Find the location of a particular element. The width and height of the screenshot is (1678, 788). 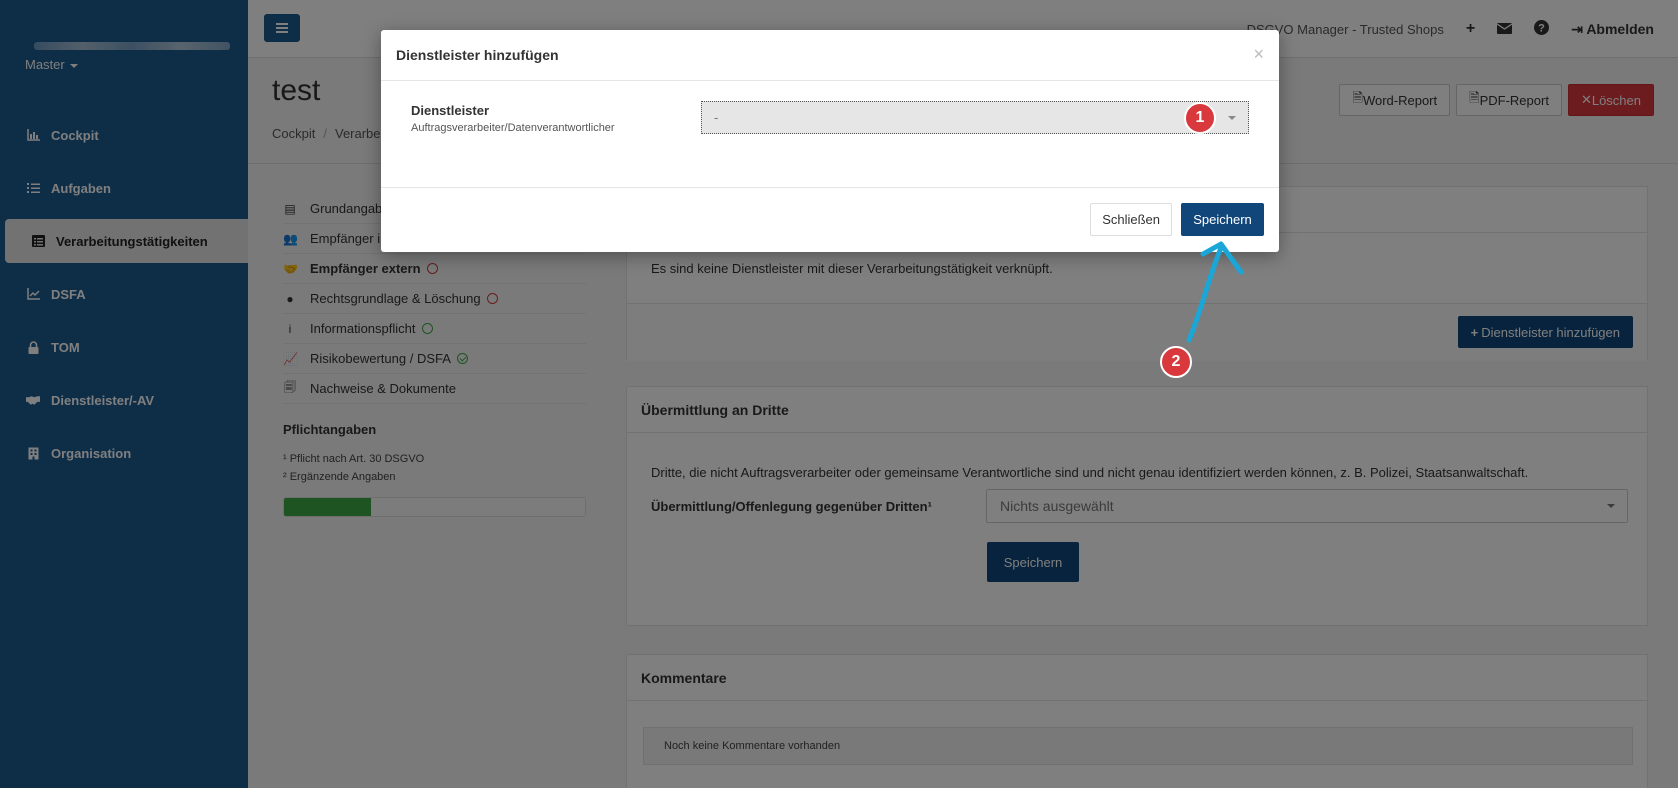

dienstleister-select: - is located at coordinates (975, 117).